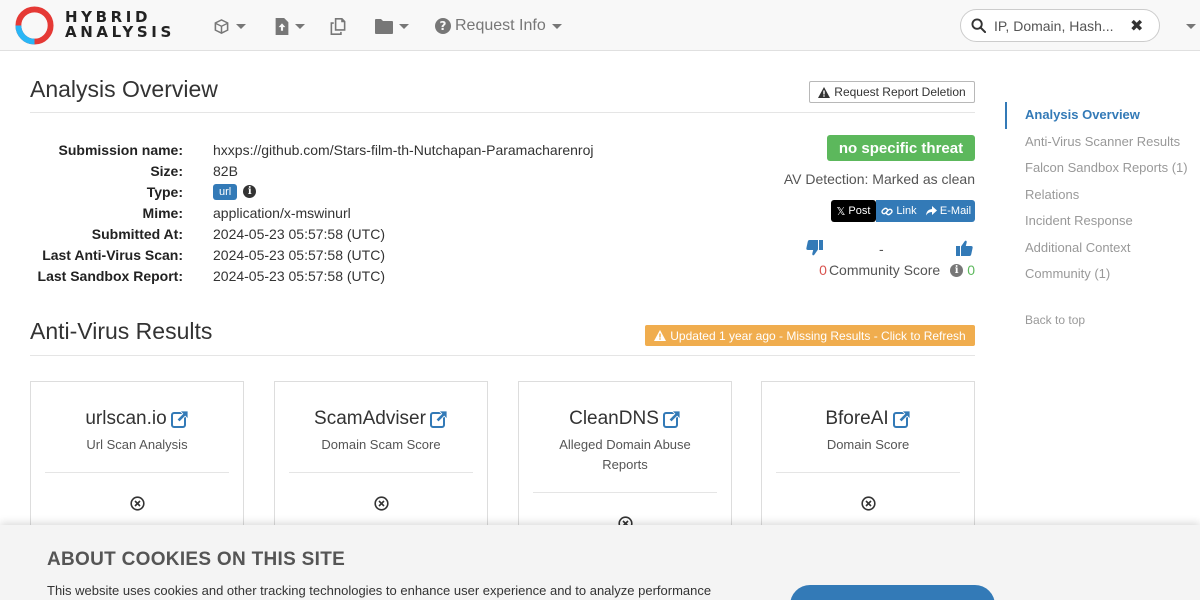  I want to click on av-card-name: CleanDNS, so click(614, 418).